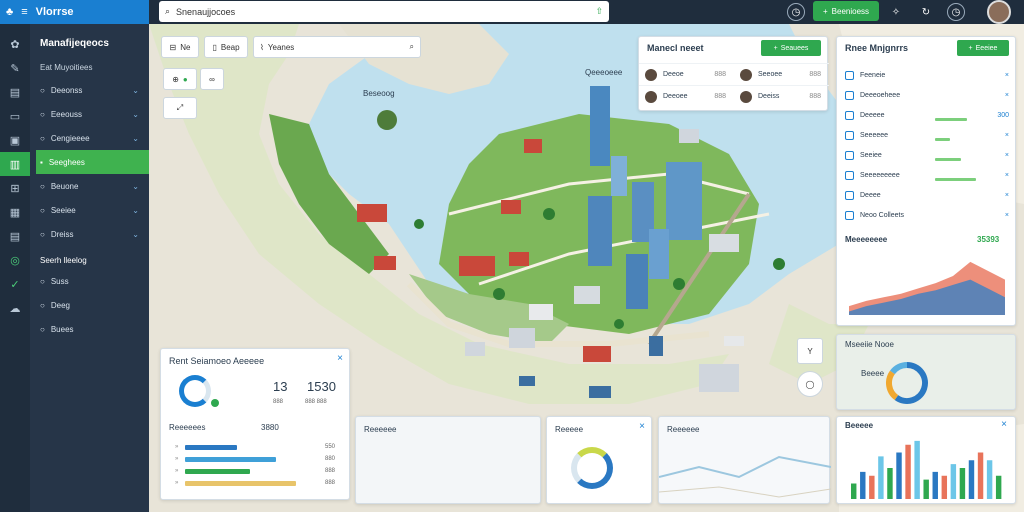 The image size is (1024, 512). I want to click on sidebar-item: ○ Beuone ⌄, so click(89, 186).